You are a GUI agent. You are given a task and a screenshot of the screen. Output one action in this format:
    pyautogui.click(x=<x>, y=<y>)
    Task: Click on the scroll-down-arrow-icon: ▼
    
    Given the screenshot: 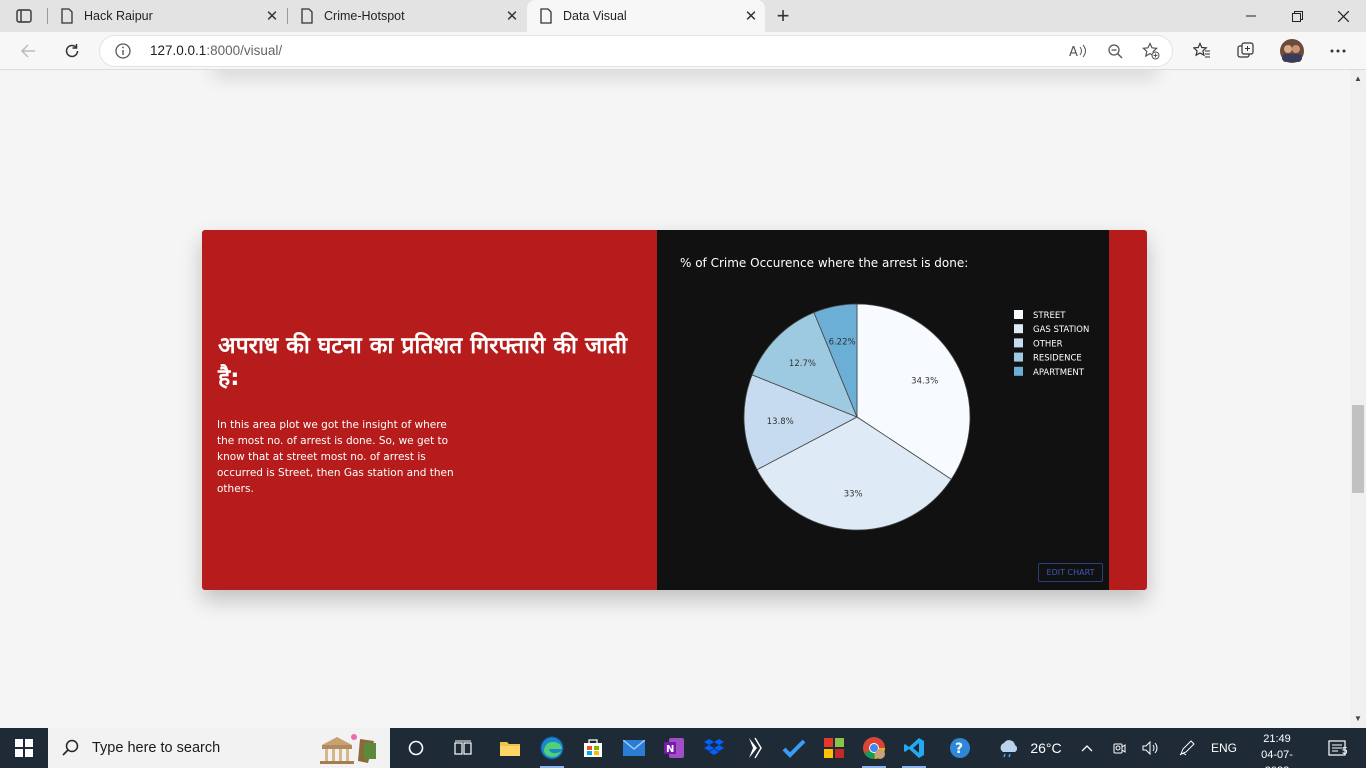 What is the action you would take?
    pyautogui.click(x=1358, y=719)
    